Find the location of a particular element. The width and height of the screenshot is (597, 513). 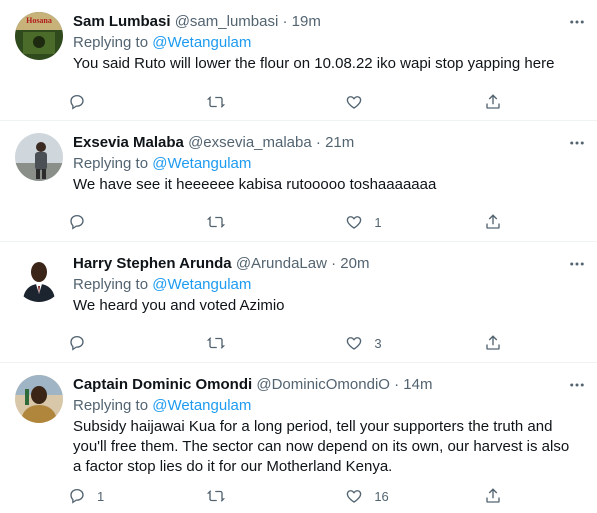

like-button: 16 is located at coordinates (374, 496).